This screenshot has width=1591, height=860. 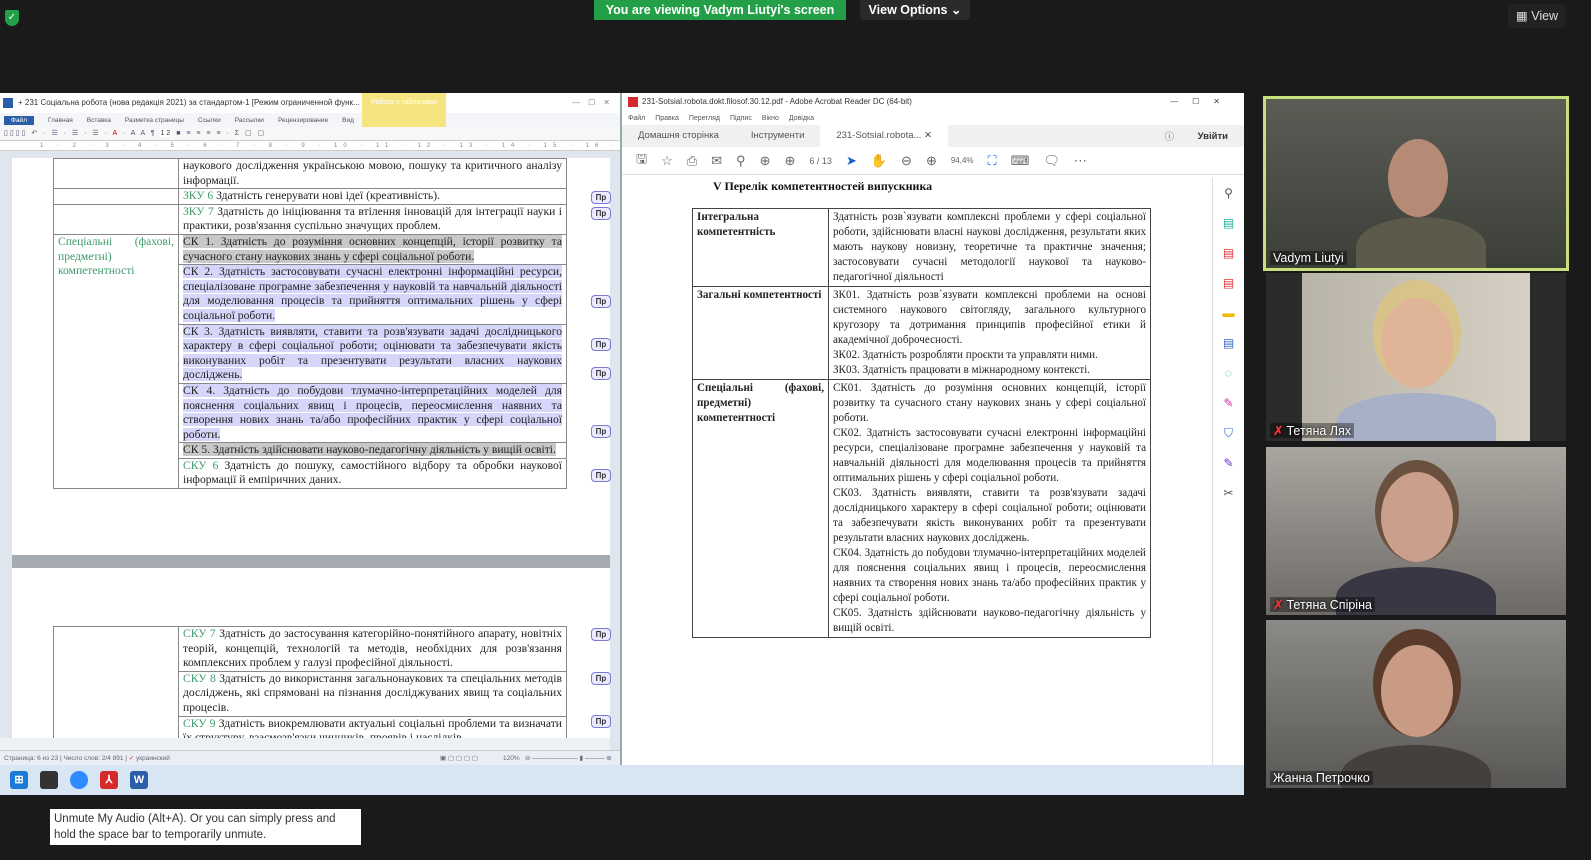 What do you see at coordinates (99, 120) in the screenshot?
I see `ribbon-tab: Вставка` at bounding box center [99, 120].